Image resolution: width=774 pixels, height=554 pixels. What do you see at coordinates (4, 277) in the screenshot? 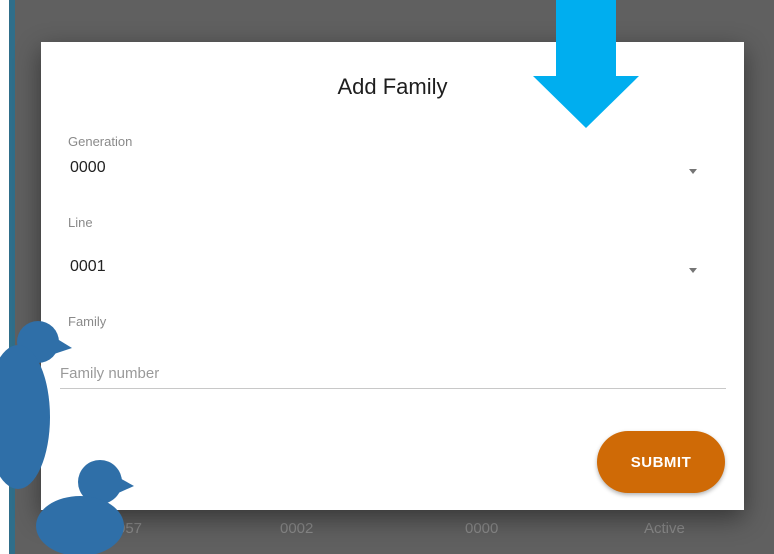
I see `app-edge` at bounding box center [4, 277].